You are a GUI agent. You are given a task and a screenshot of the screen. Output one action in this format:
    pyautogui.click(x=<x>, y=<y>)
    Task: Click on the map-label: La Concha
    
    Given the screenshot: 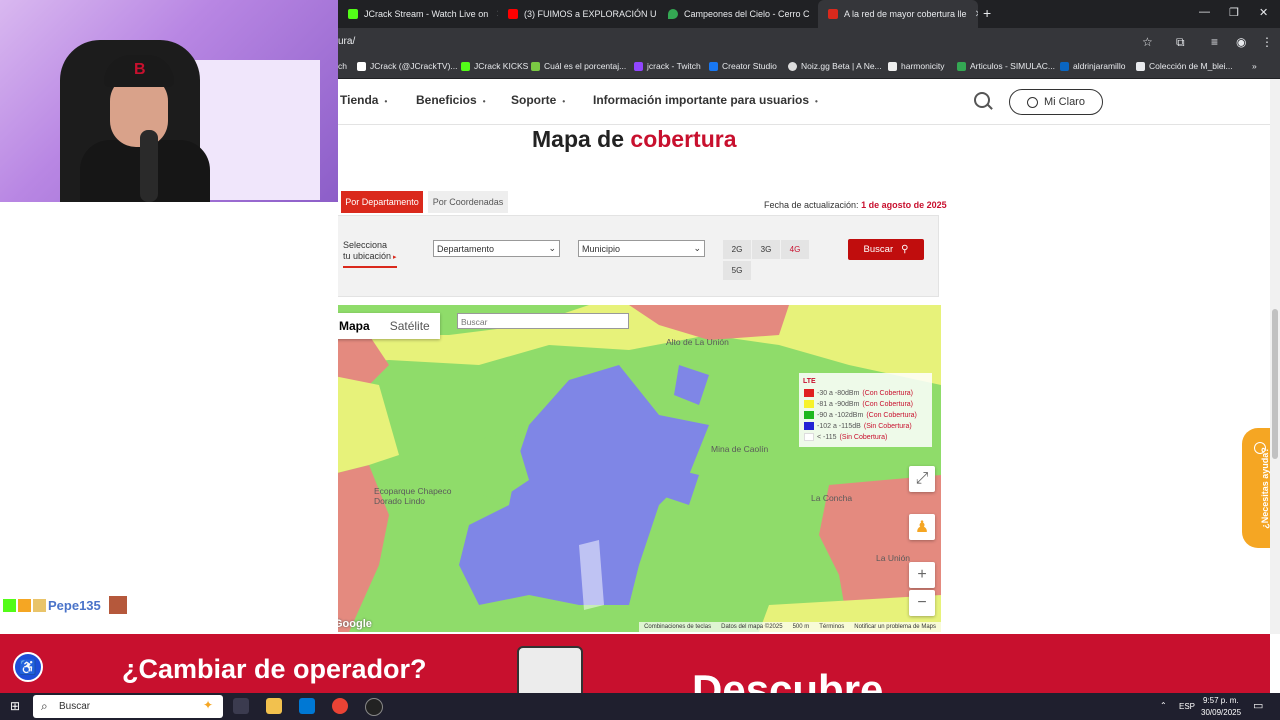 What is the action you would take?
    pyautogui.click(x=832, y=498)
    